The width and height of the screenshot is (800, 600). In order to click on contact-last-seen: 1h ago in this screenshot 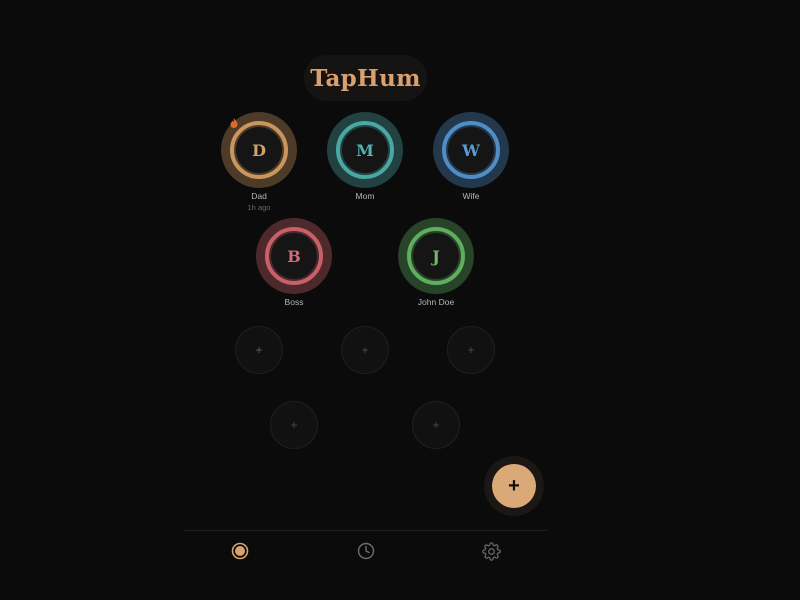, I will do `click(259, 207)`.